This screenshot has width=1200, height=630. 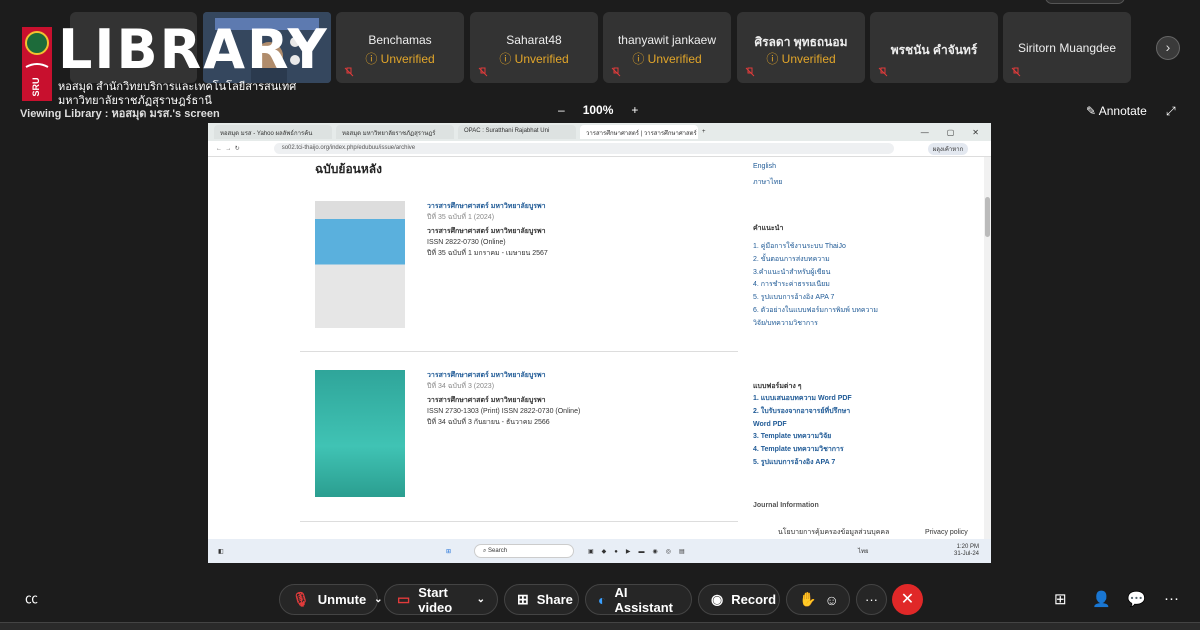 What do you see at coordinates (818, 599) in the screenshot?
I see `reactions-group: ✋ ☺` at bounding box center [818, 599].